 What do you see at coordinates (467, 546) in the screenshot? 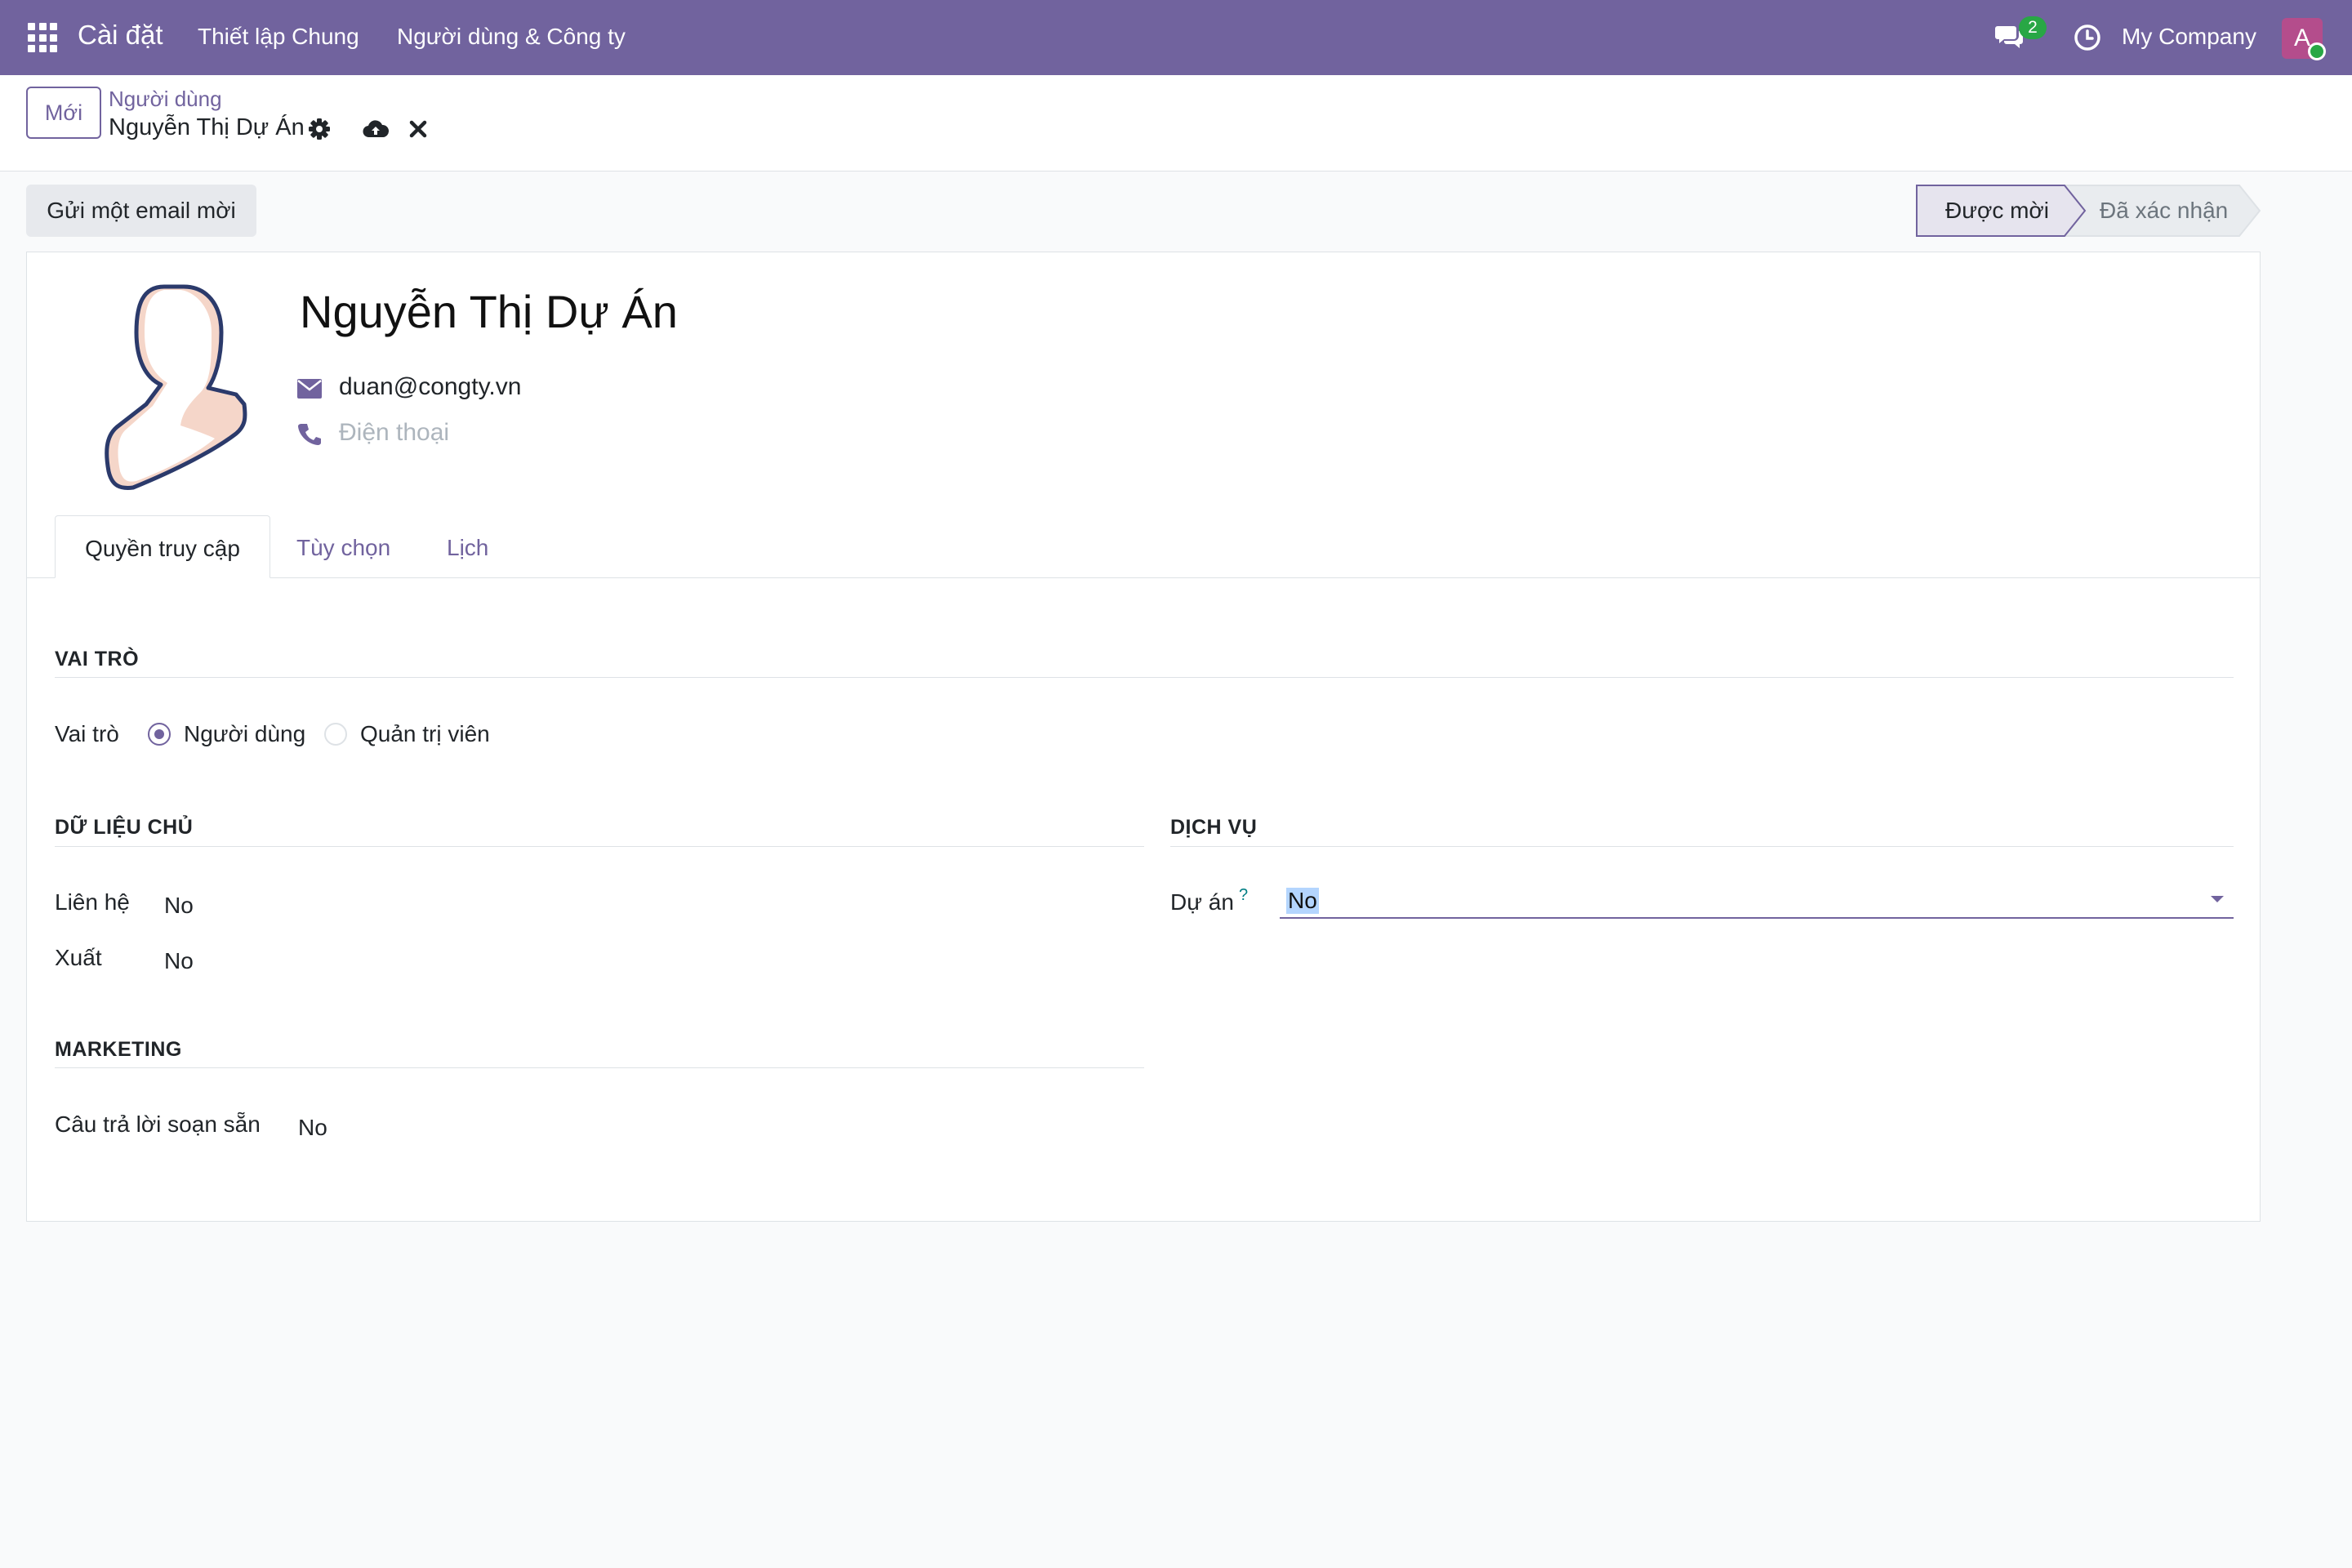
I see `tab-calendar: Lịch` at bounding box center [467, 546].